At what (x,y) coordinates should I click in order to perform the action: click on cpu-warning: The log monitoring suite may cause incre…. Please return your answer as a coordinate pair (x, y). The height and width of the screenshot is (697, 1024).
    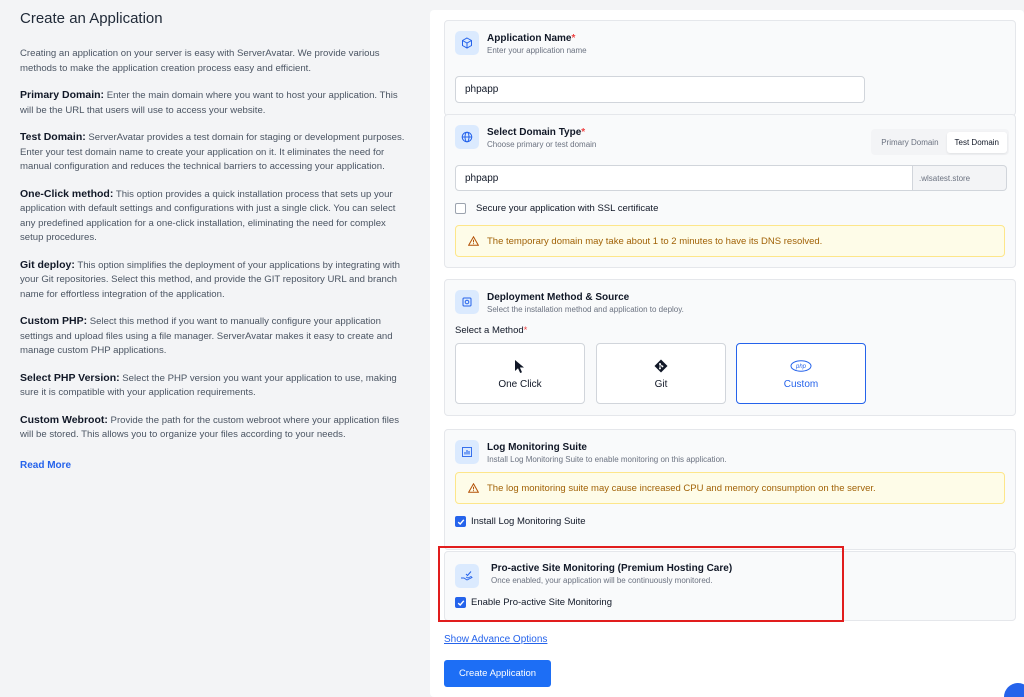
    Looking at the image, I should click on (730, 488).